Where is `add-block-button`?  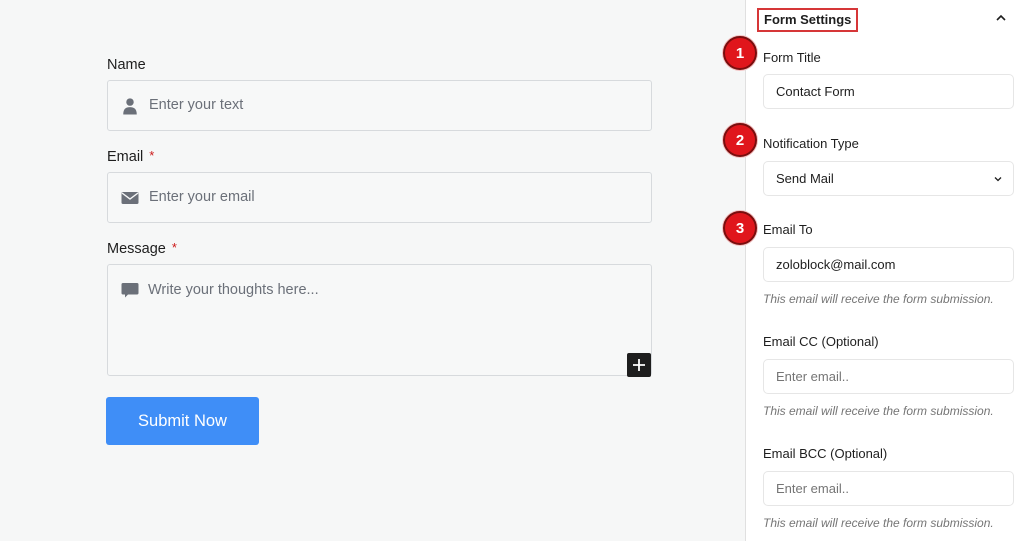
add-block-button is located at coordinates (639, 365).